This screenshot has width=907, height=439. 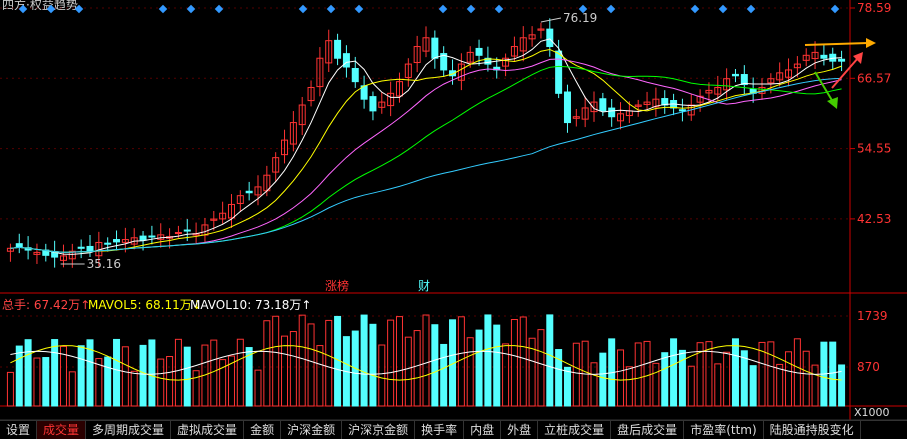 I want to click on tab-12: 市盈率(ttm), so click(x=724, y=430).